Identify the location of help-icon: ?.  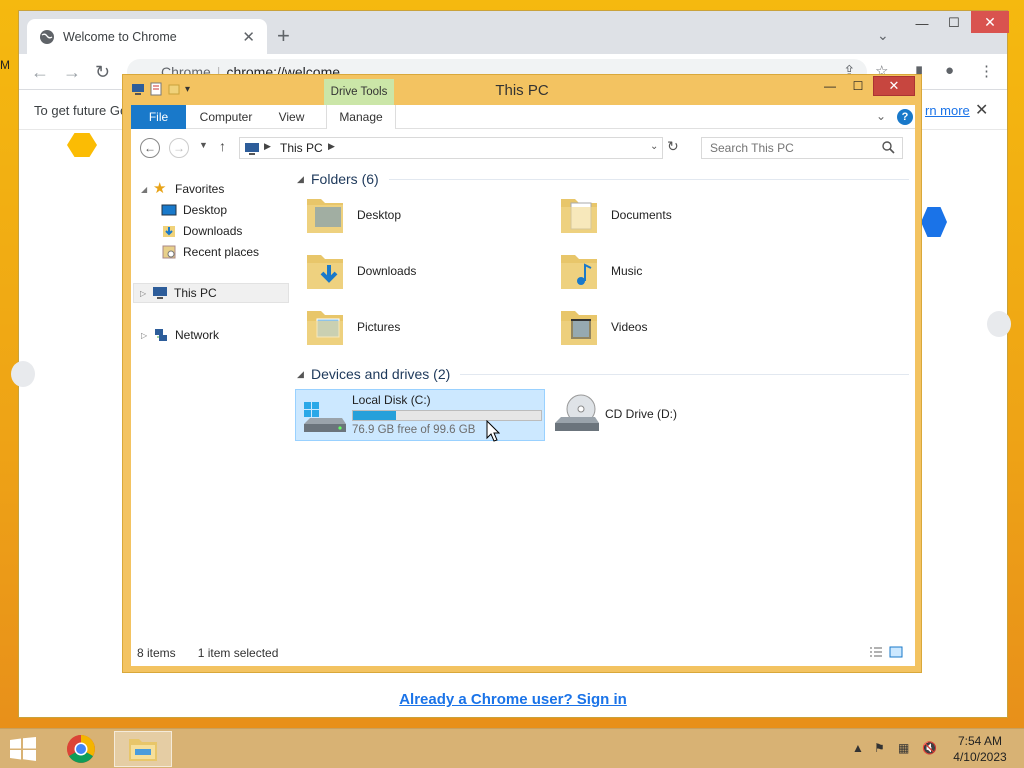
(905, 117).